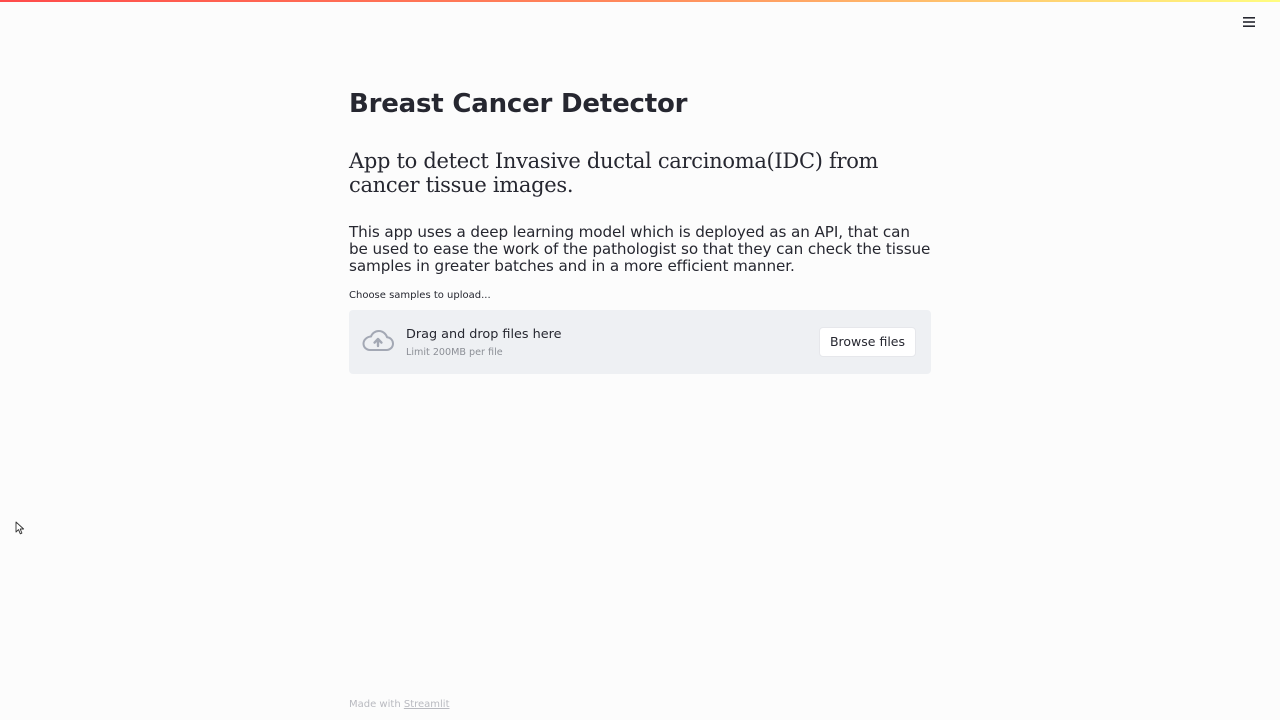 The image size is (1280, 720). Describe the element at coordinates (376, 704) in the screenshot. I see `footer-prefix: Made with` at that location.